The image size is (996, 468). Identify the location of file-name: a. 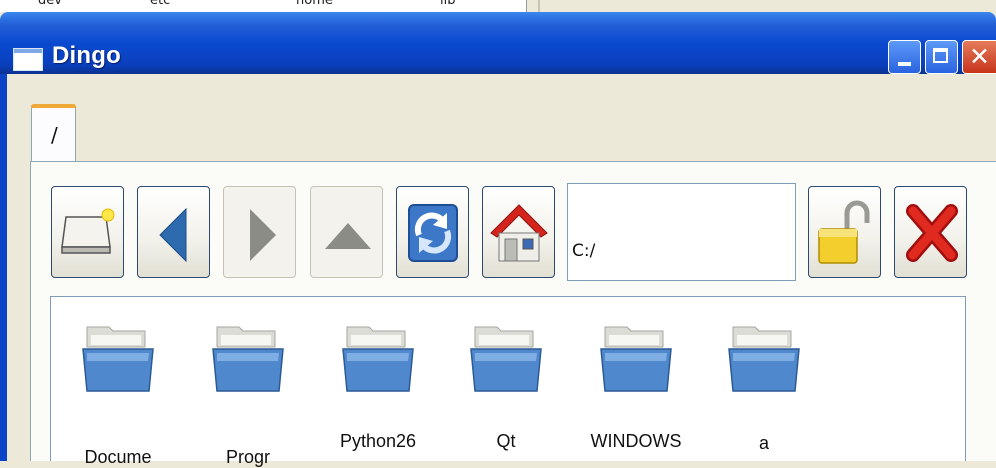
(763, 443).